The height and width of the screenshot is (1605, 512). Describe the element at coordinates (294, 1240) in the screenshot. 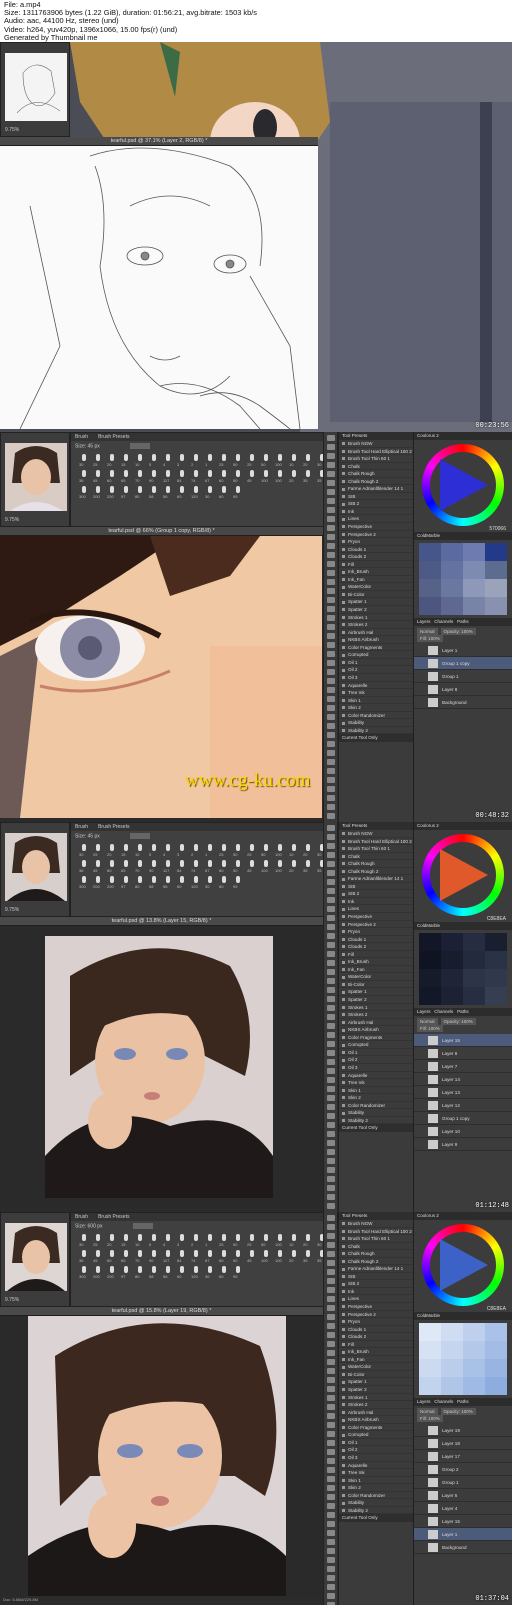

I see `brush-tip: 10` at that location.